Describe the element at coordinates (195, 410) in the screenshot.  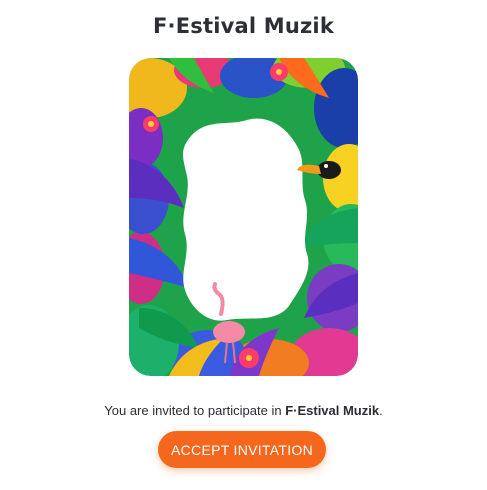
I see `invitation-prefix: You are invited to participate in` at that location.